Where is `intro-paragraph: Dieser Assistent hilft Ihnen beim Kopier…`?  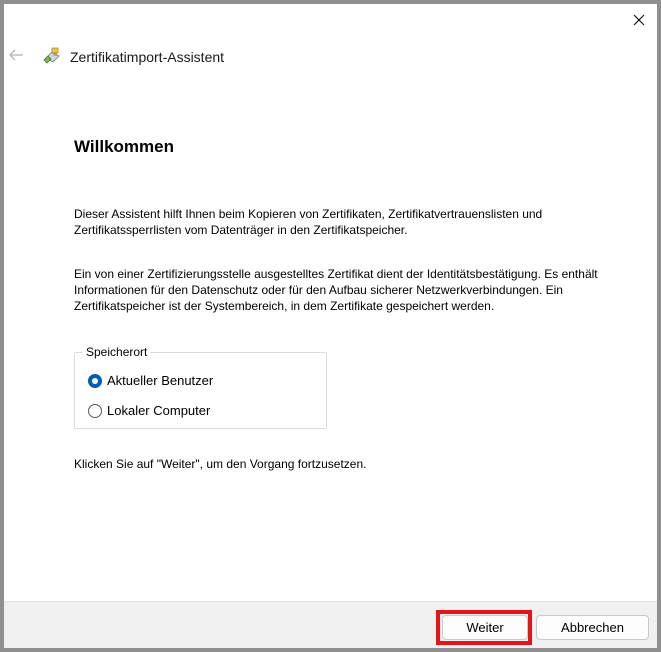
intro-paragraph: Dieser Assistent hilft Ihnen beim Kopier… is located at coordinates (308, 222).